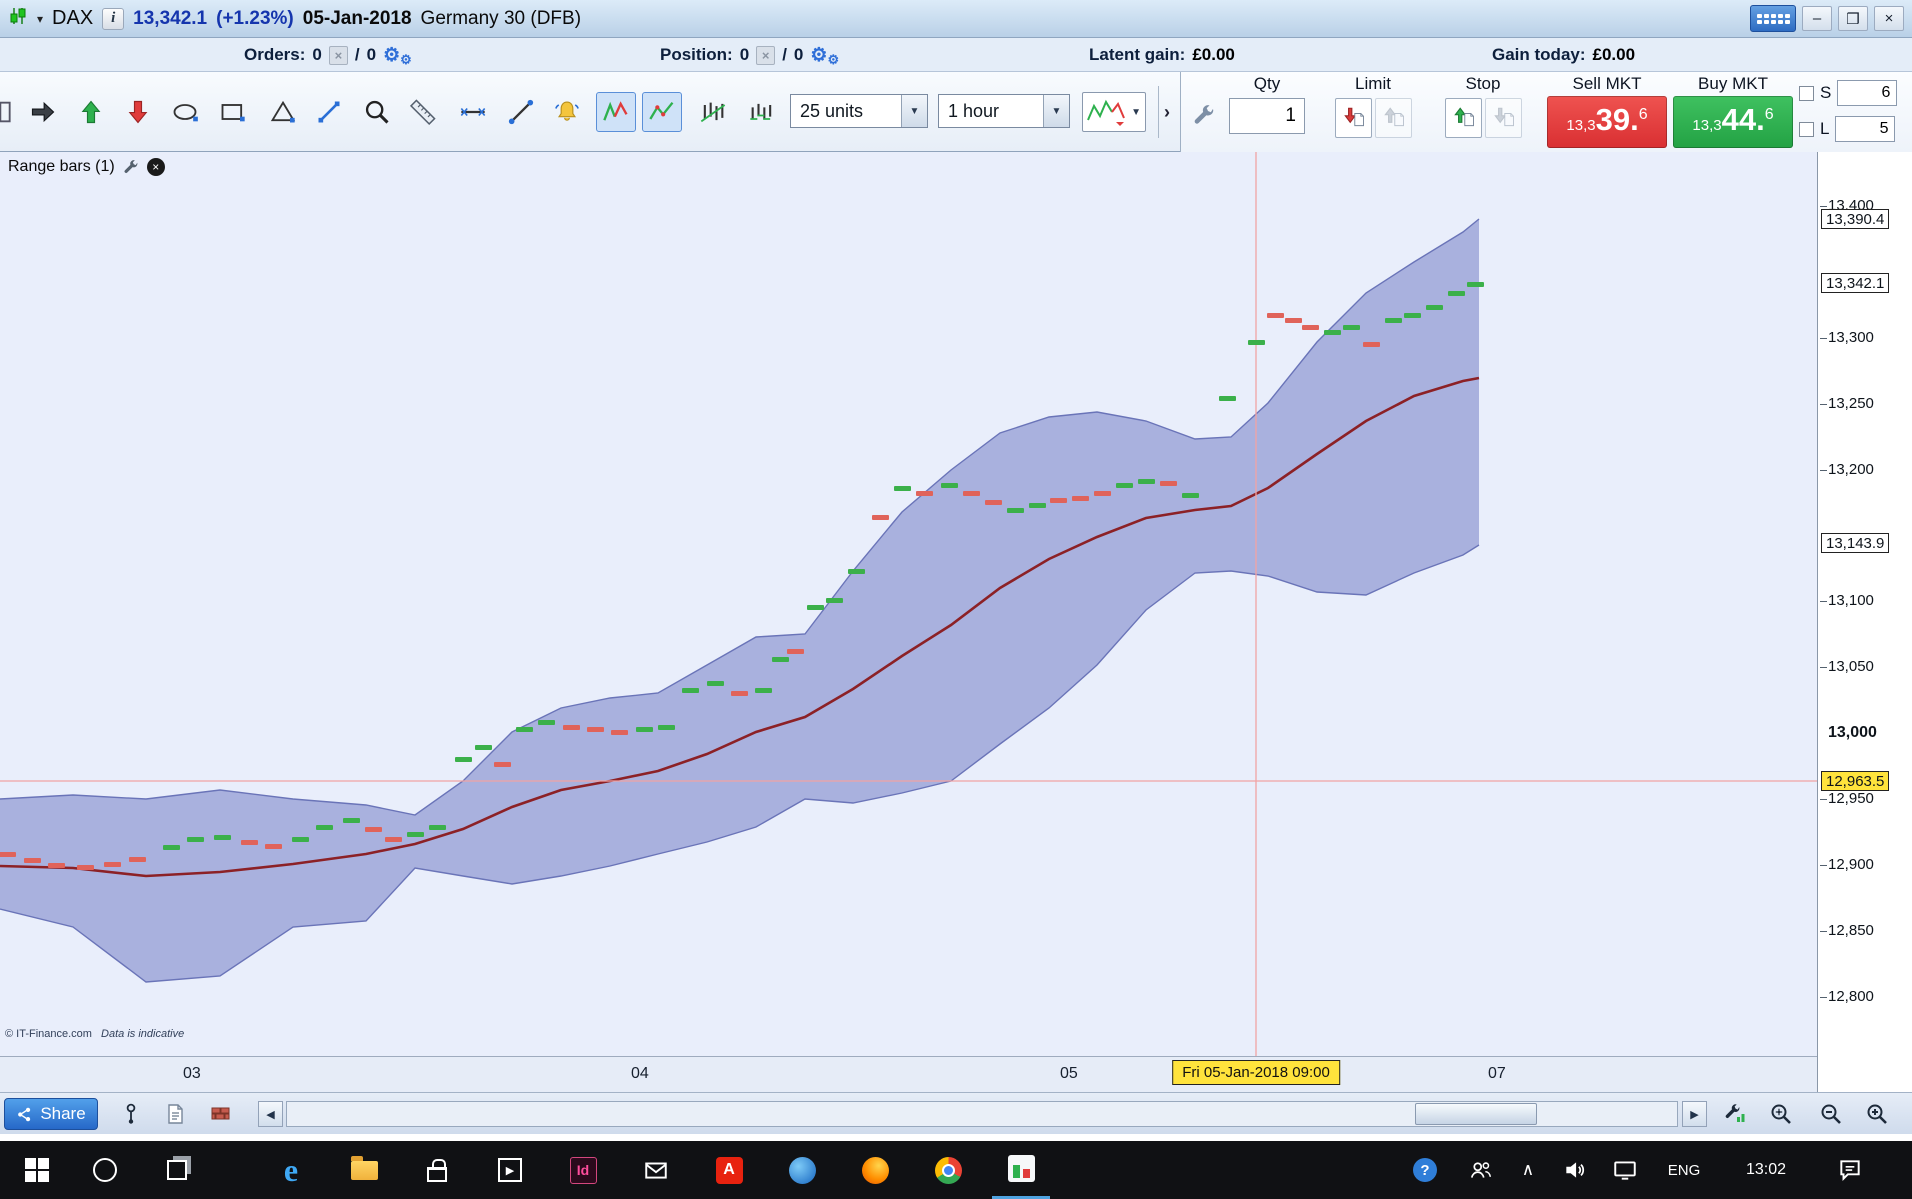 This screenshot has height=1199, width=1912. What do you see at coordinates (875, 1170) in the screenshot?
I see `firefox-taskbar-button` at bounding box center [875, 1170].